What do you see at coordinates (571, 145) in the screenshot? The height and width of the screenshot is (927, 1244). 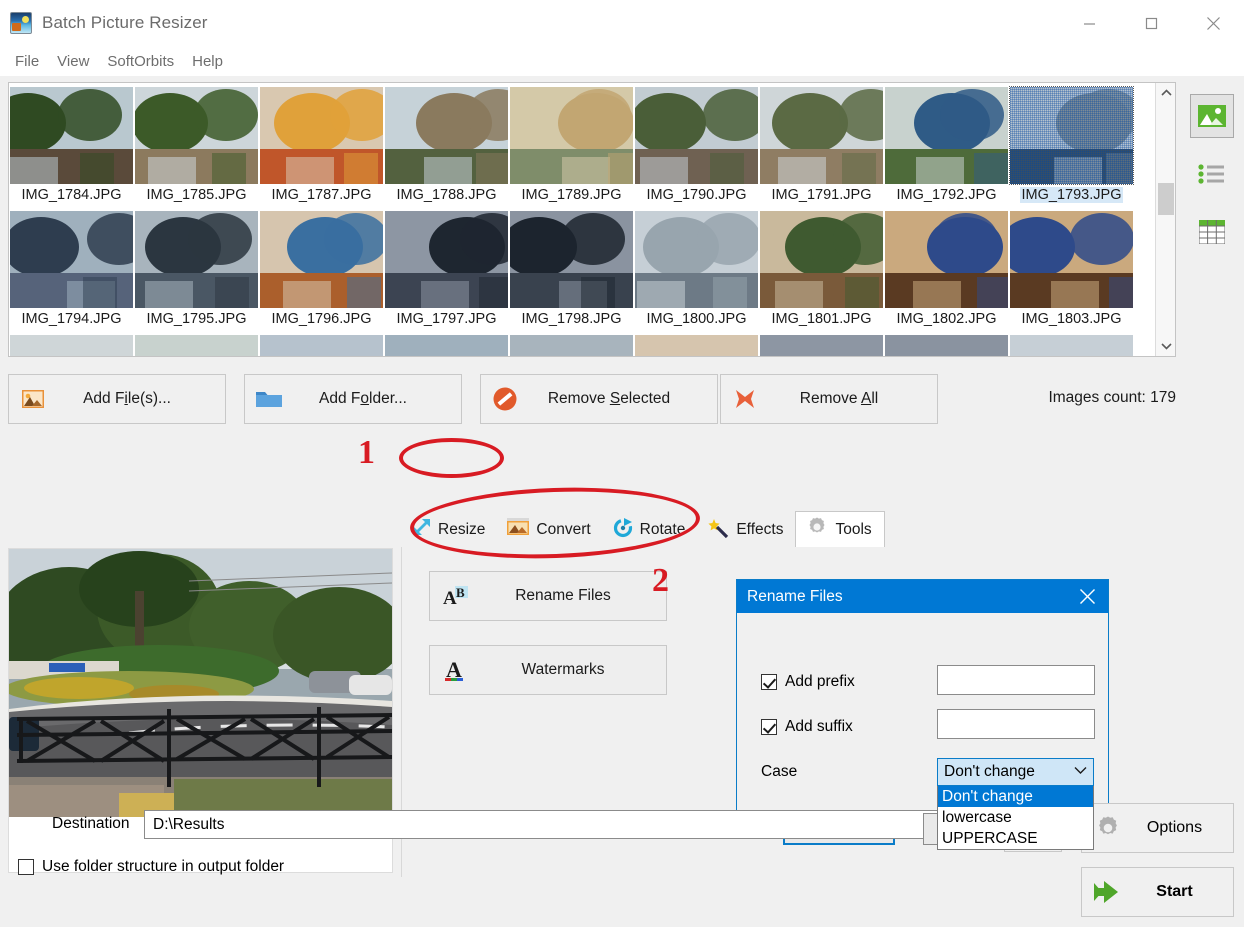 I see `thumbnail-item: IMG_1789.JPG` at bounding box center [571, 145].